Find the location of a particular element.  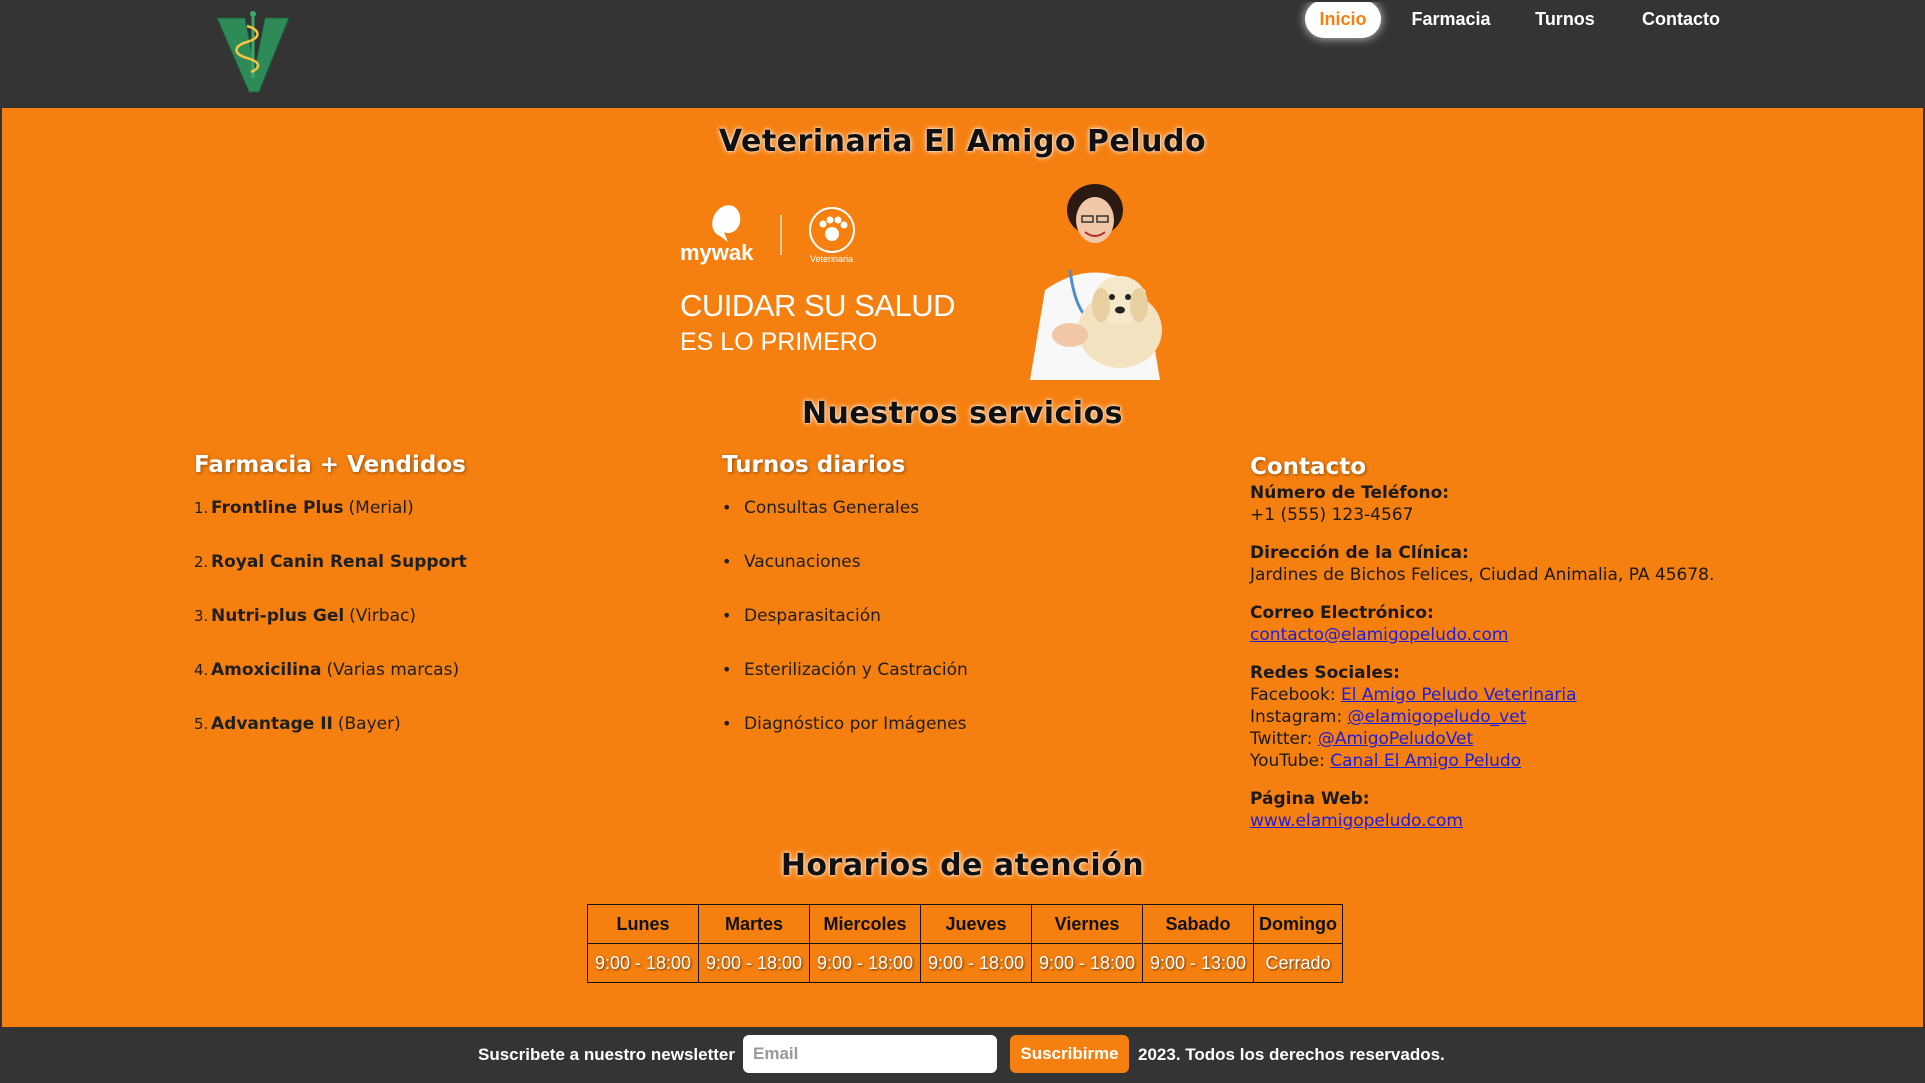

list-number: 3. is located at coordinates (201, 616).